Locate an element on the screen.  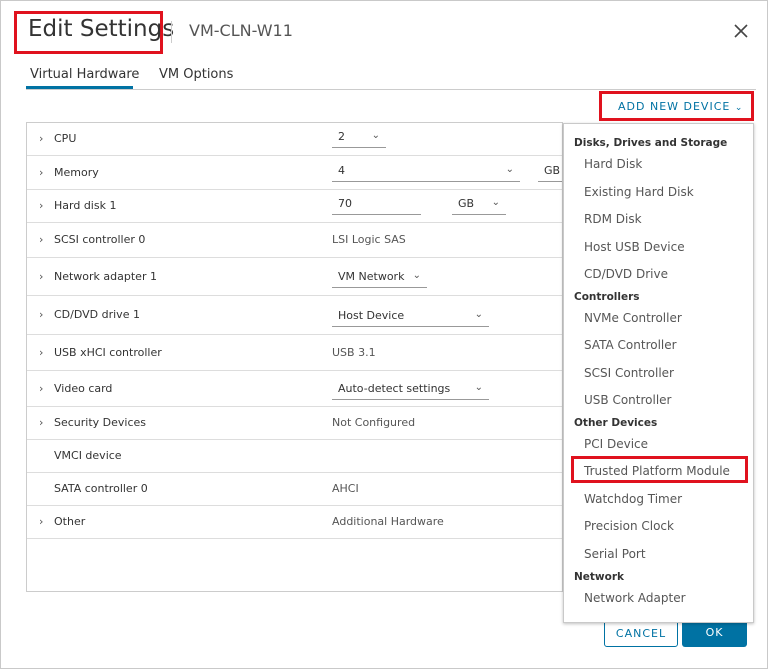
scsi-label: SCSI controller 0 is located at coordinates (100, 239).